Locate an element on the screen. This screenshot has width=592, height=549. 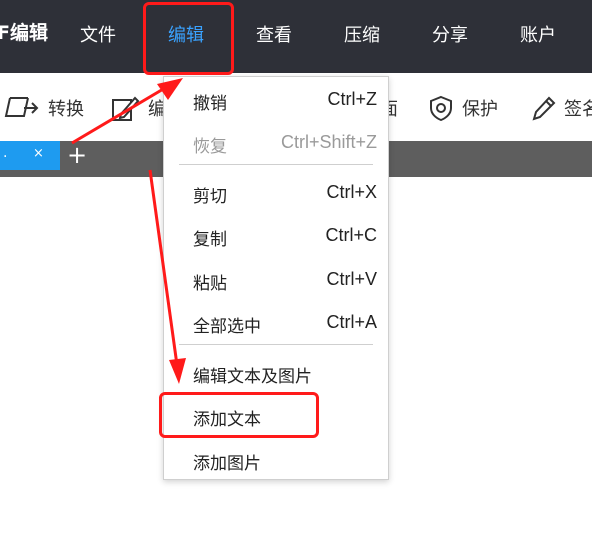
annotation-arrows is located at coordinates (128, 231).